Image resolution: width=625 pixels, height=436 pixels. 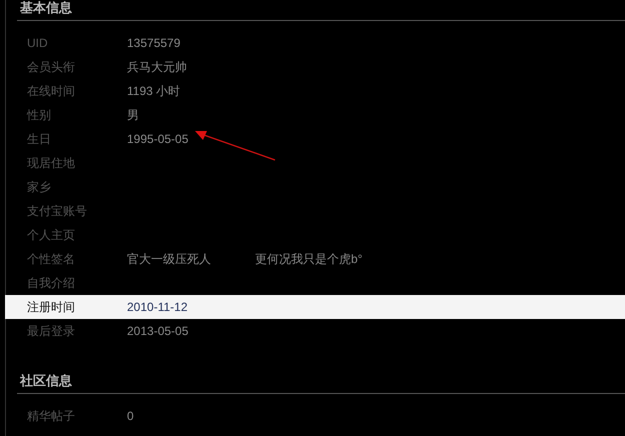 What do you see at coordinates (51, 283) in the screenshot?
I see `field-label: 自我介绍` at bounding box center [51, 283].